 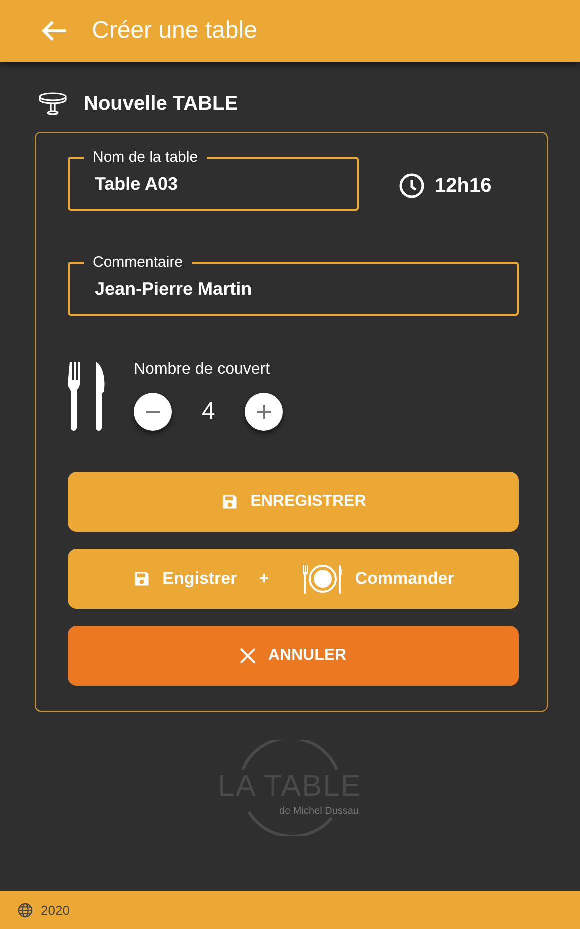 What do you see at coordinates (293, 656) in the screenshot?
I see `cancel-button: ANNULER` at bounding box center [293, 656].